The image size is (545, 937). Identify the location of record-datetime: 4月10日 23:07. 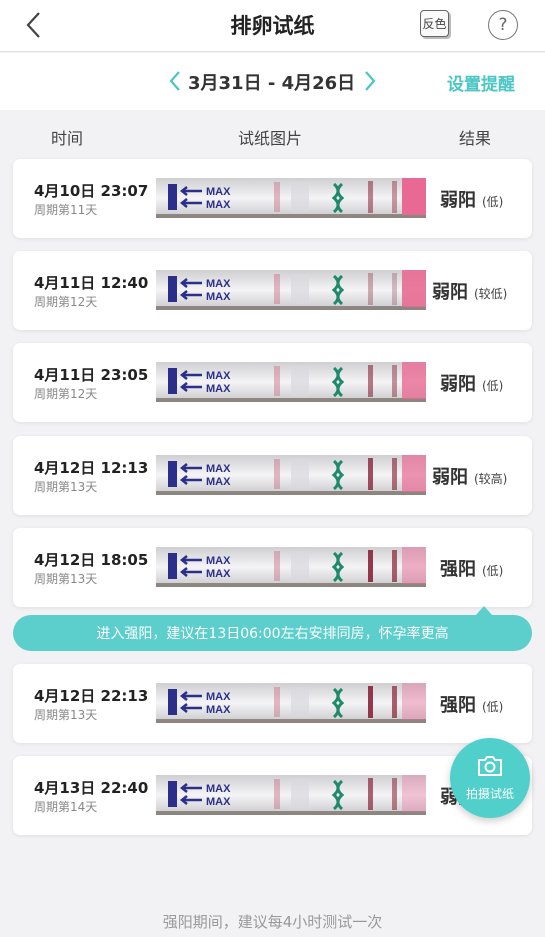
(91, 191).